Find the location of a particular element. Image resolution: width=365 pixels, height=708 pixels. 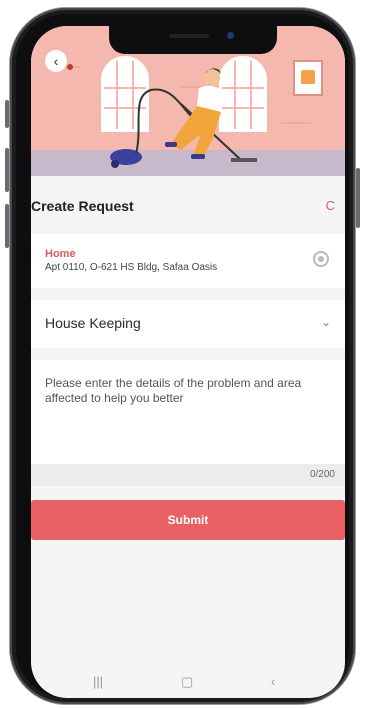

back-nav-icon: ‹ is located at coordinates (273, 681).